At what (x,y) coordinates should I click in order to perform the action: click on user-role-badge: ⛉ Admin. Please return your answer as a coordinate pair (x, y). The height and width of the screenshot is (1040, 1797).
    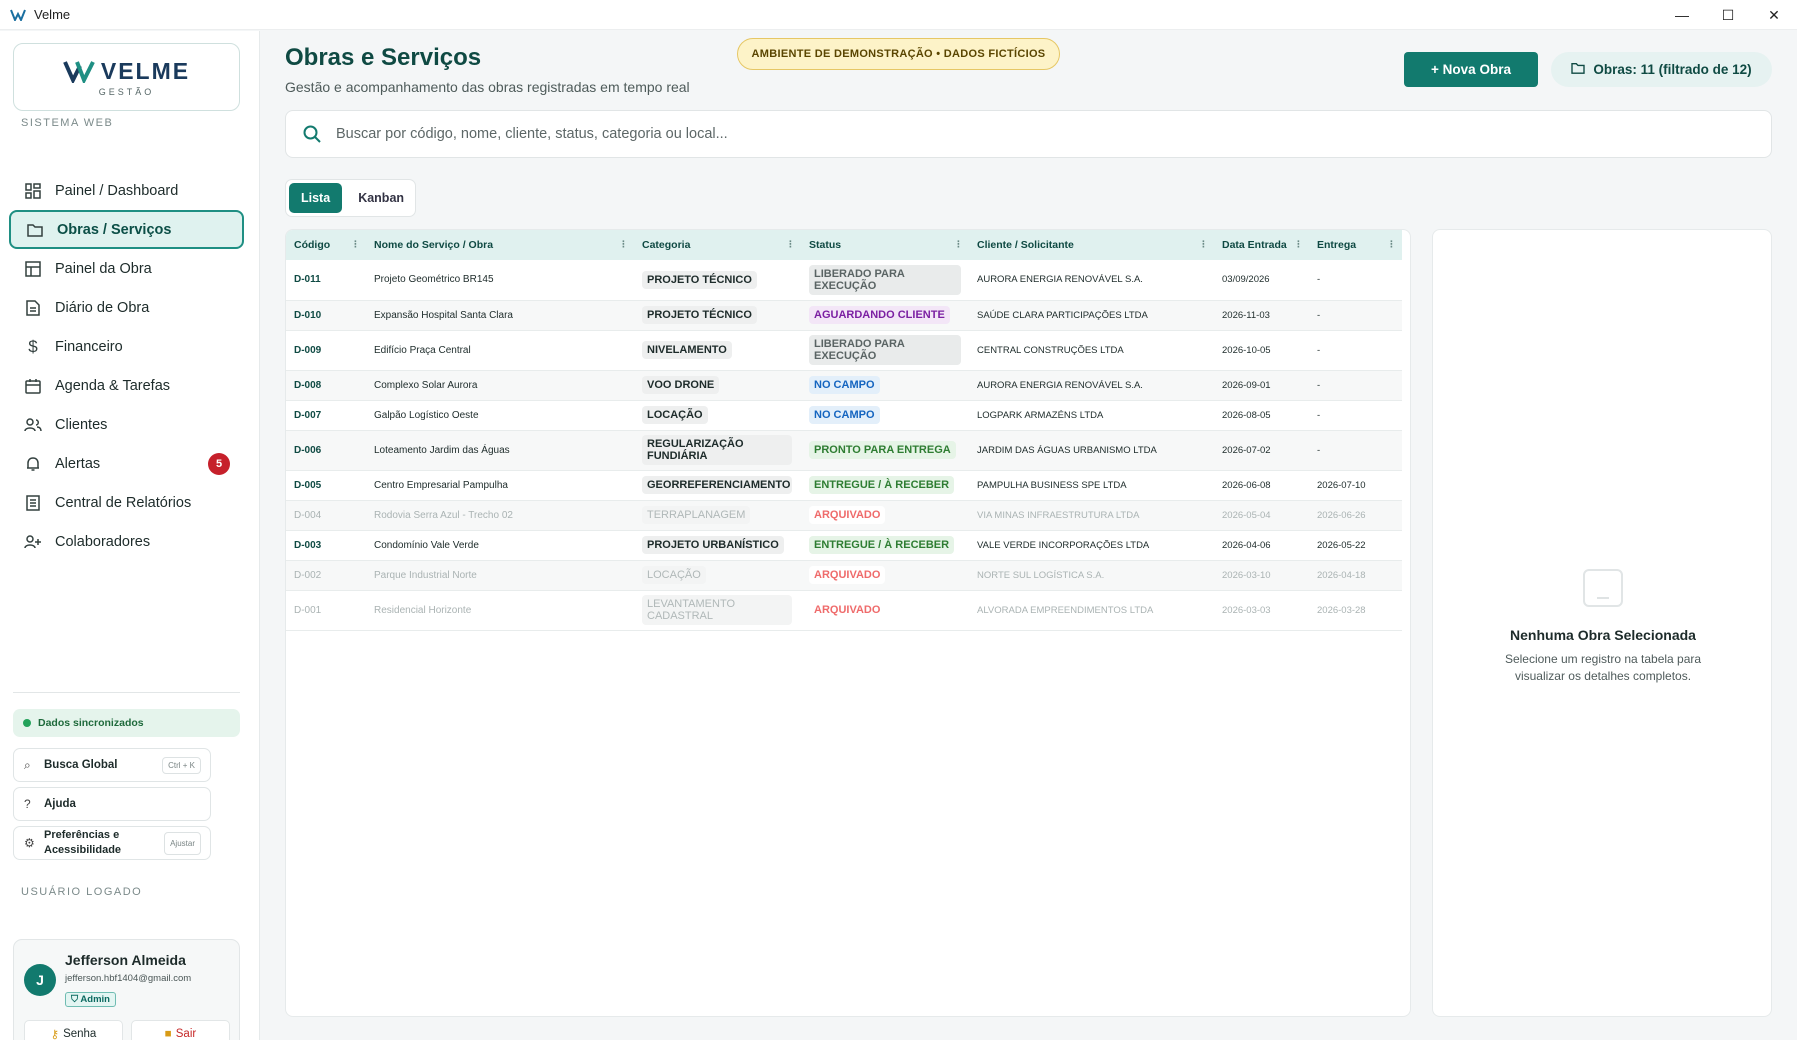
    Looking at the image, I should click on (90, 999).